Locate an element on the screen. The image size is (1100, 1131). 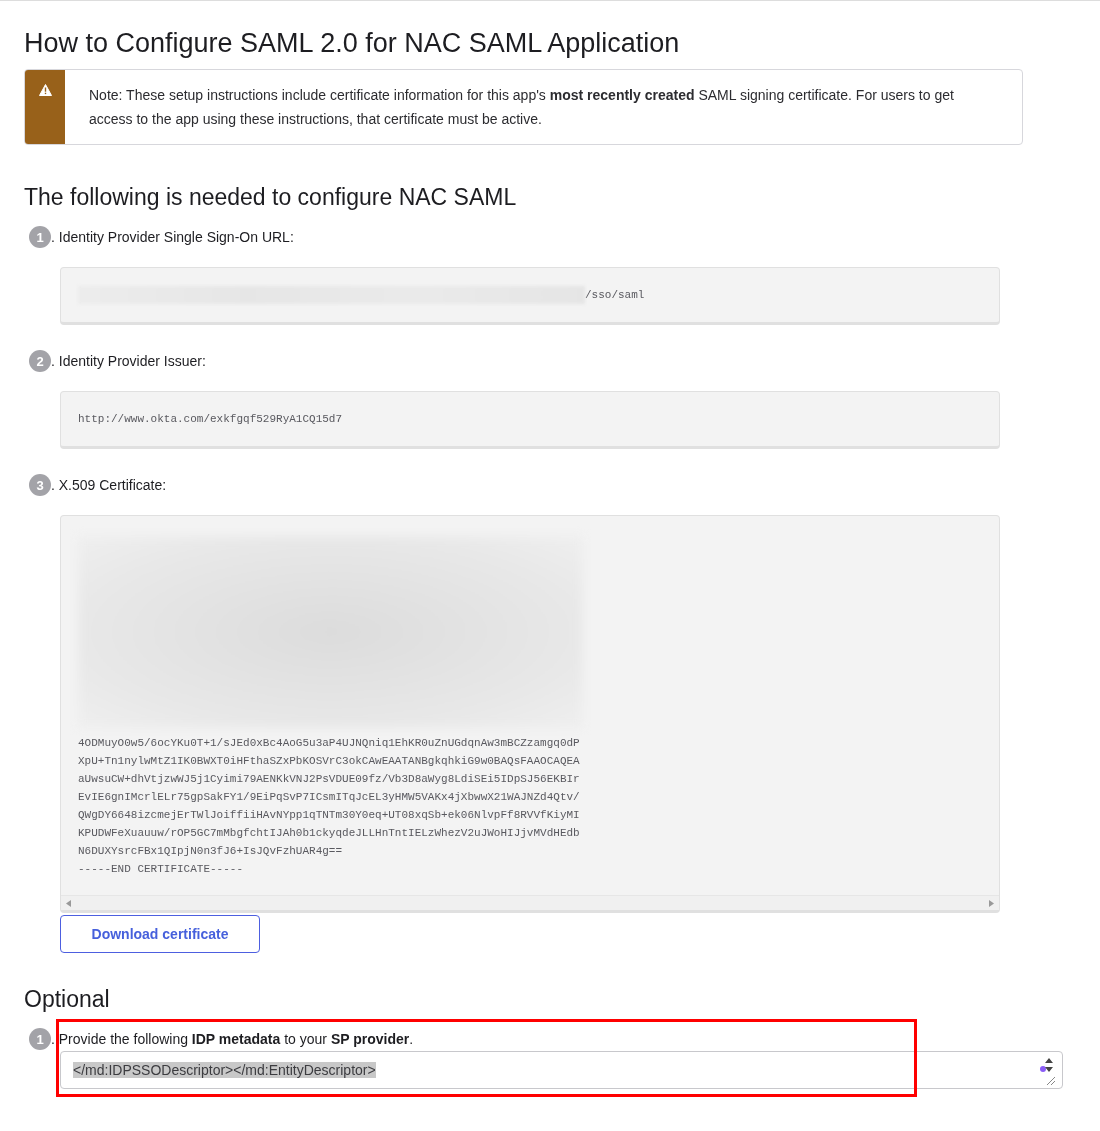
step-number: 3 is located at coordinates (40, 485).